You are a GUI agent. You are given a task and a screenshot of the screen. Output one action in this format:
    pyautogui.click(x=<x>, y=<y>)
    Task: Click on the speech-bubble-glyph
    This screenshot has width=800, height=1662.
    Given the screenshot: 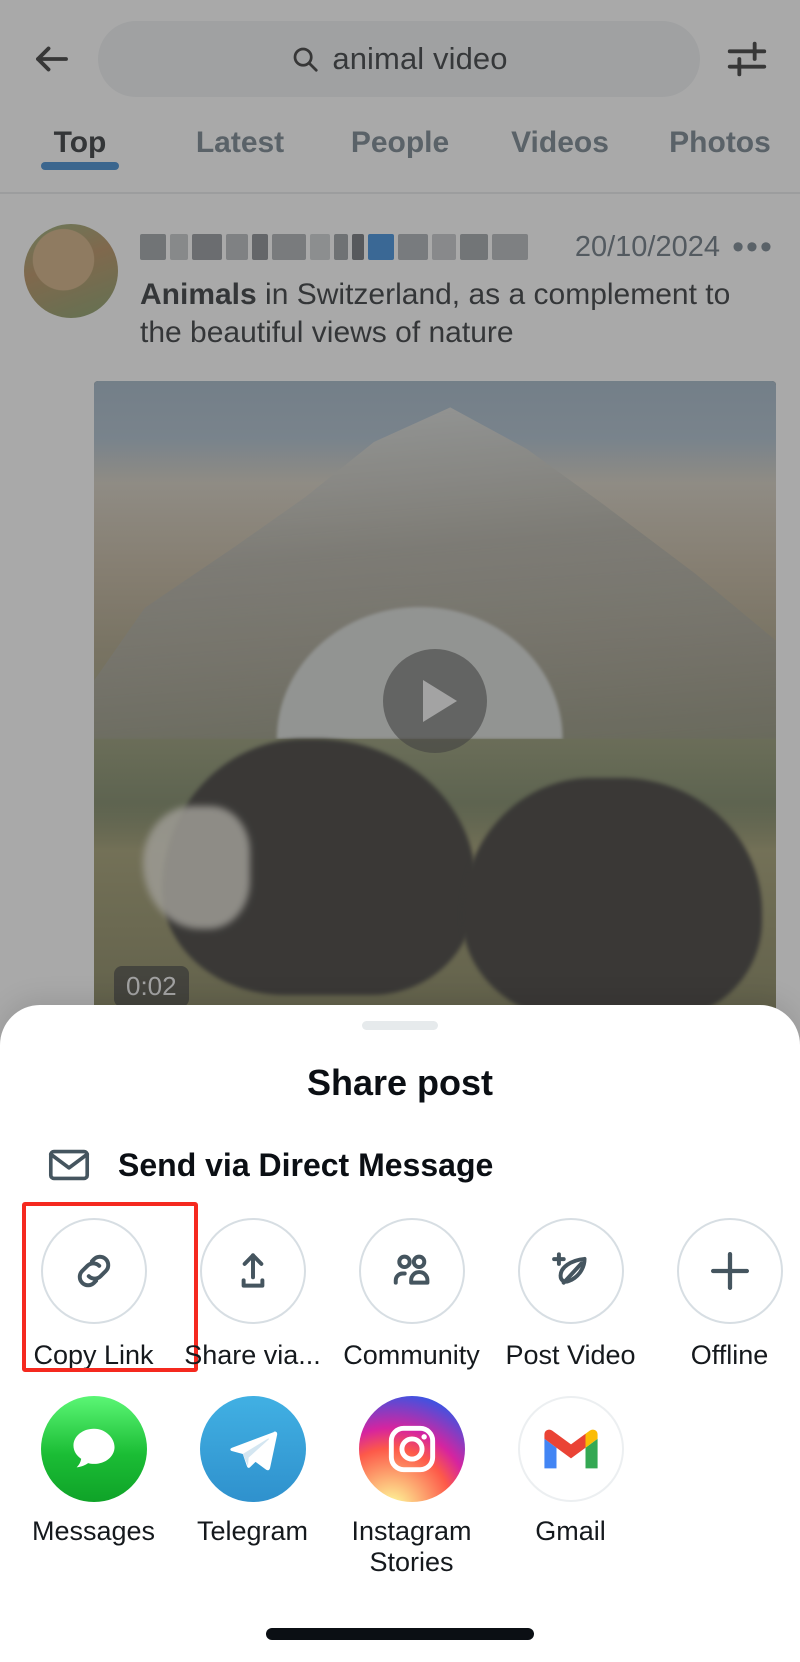 What is the action you would take?
    pyautogui.click(x=93, y=1448)
    